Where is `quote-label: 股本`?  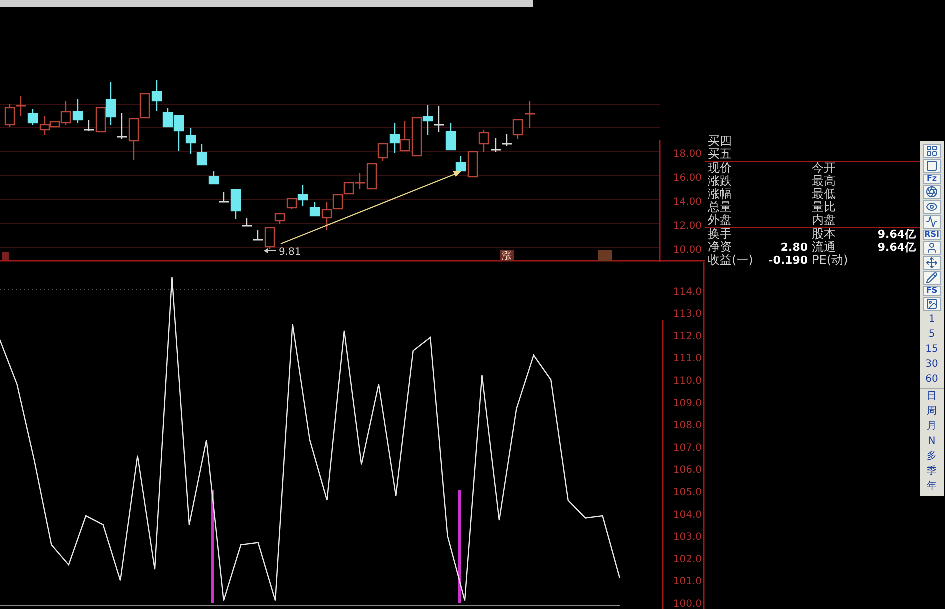
quote-label: 股本 is located at coordinates (824, 234).